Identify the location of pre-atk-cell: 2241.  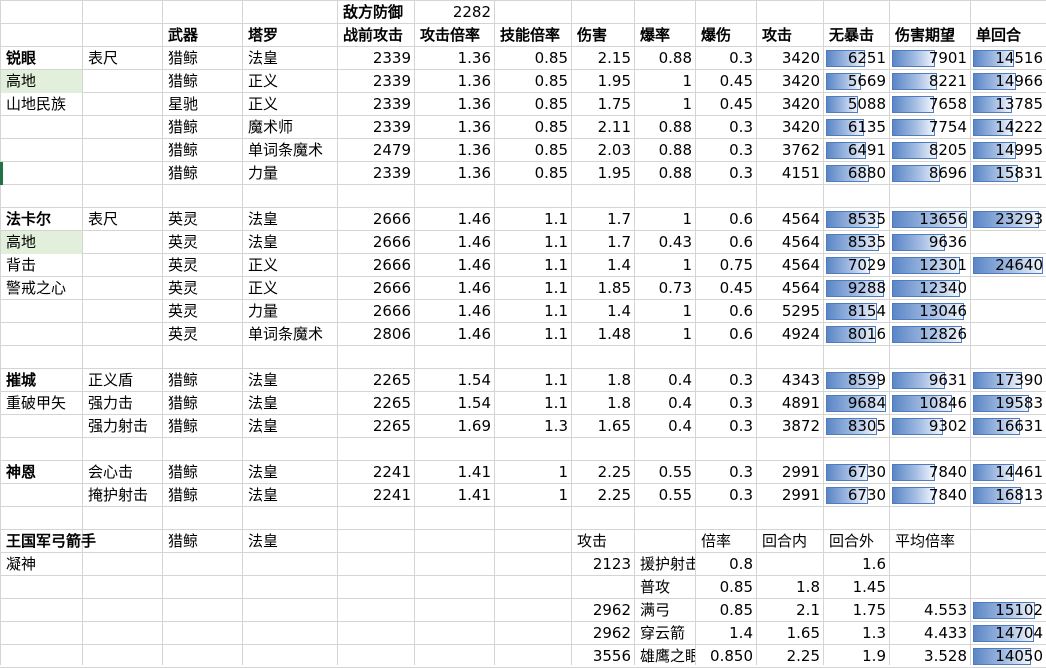
(376, 495).